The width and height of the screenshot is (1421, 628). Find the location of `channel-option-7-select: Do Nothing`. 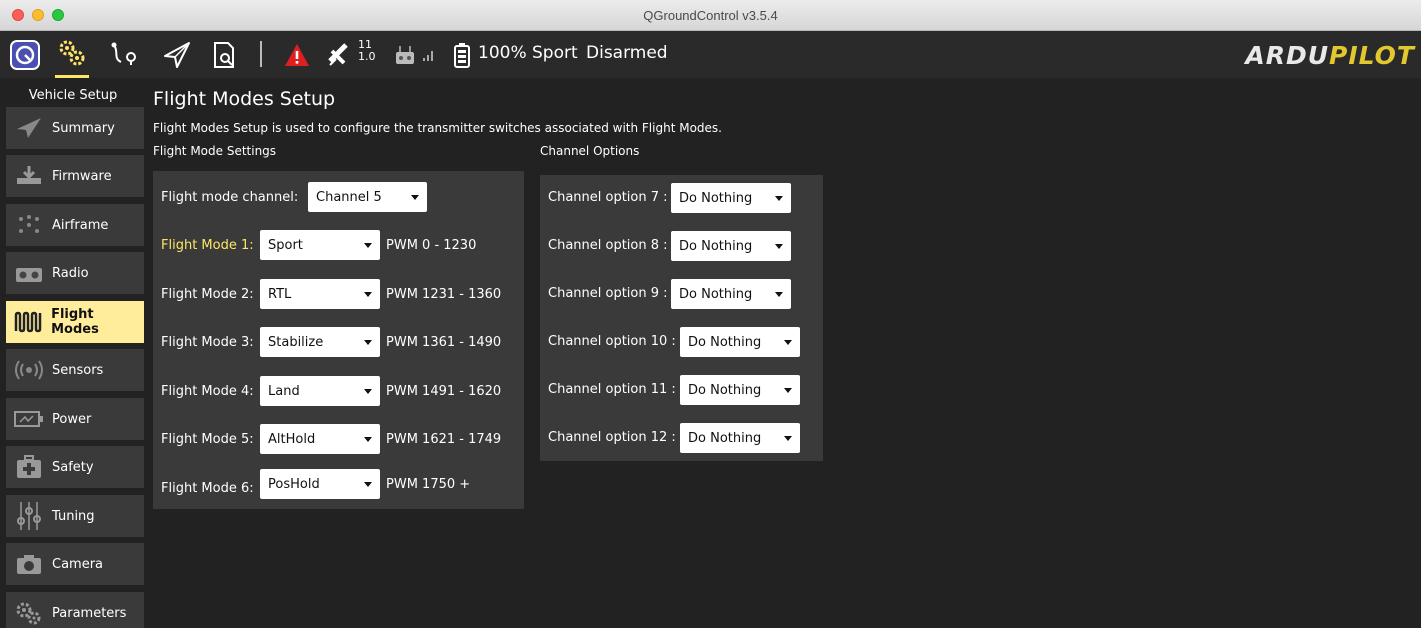

channel-option-7-select: Do Nothing is located at coordinates (731, 198).